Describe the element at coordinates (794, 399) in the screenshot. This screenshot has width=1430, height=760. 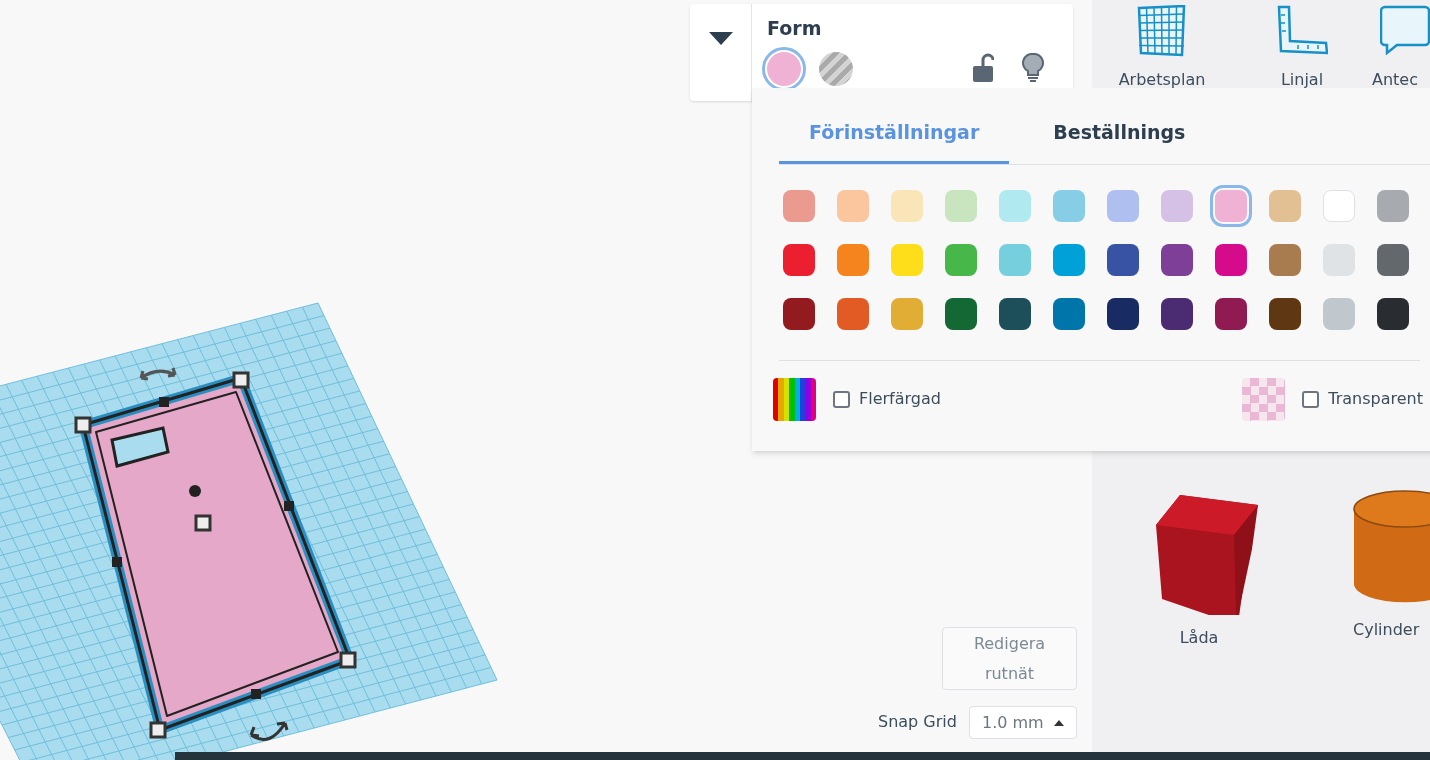
I see `rainbow-swatch-icon` at that location.